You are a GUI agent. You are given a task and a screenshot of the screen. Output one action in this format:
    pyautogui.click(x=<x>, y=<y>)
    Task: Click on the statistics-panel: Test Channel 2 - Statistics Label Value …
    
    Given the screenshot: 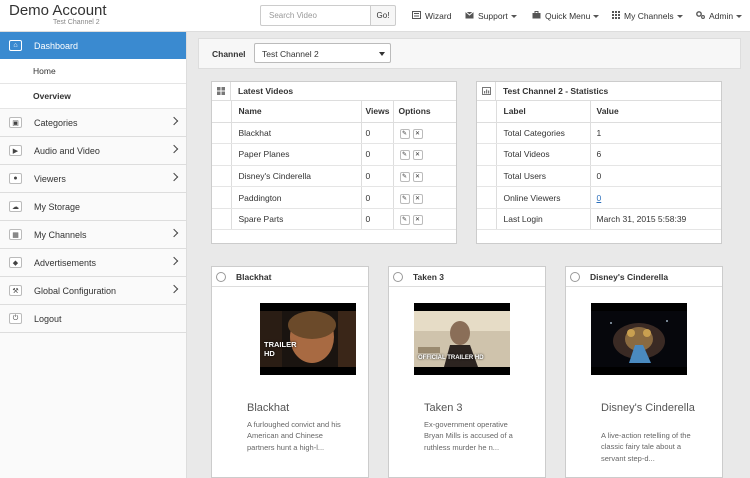 What is the action you would take?
    pyautogui.click(x=599, y=162)
    